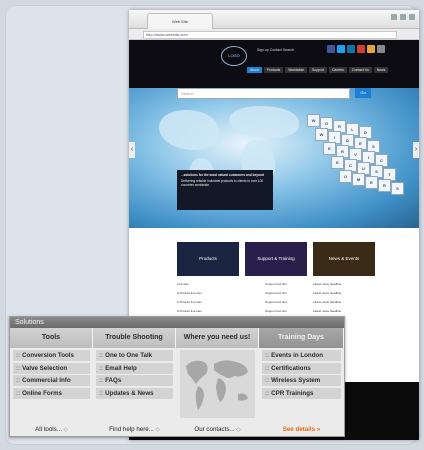 The height and width of the screenshot is (450, 424). Describe the element at coordinates (358, 179) in the screenshot. I see `letter-cube: M` at that location.